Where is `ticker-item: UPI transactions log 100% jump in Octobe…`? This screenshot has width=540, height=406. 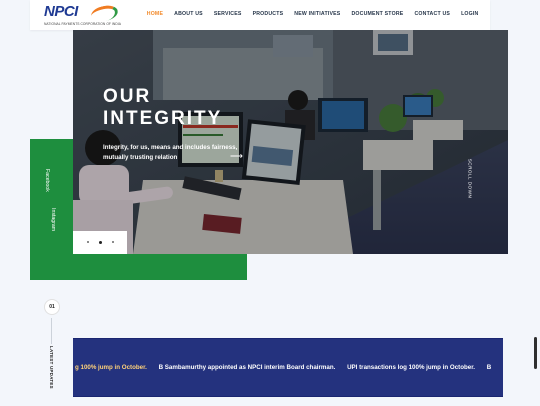 ticker-item: UPI transactions log 100% jump in Octobe… is located at coordinates (411, 367).